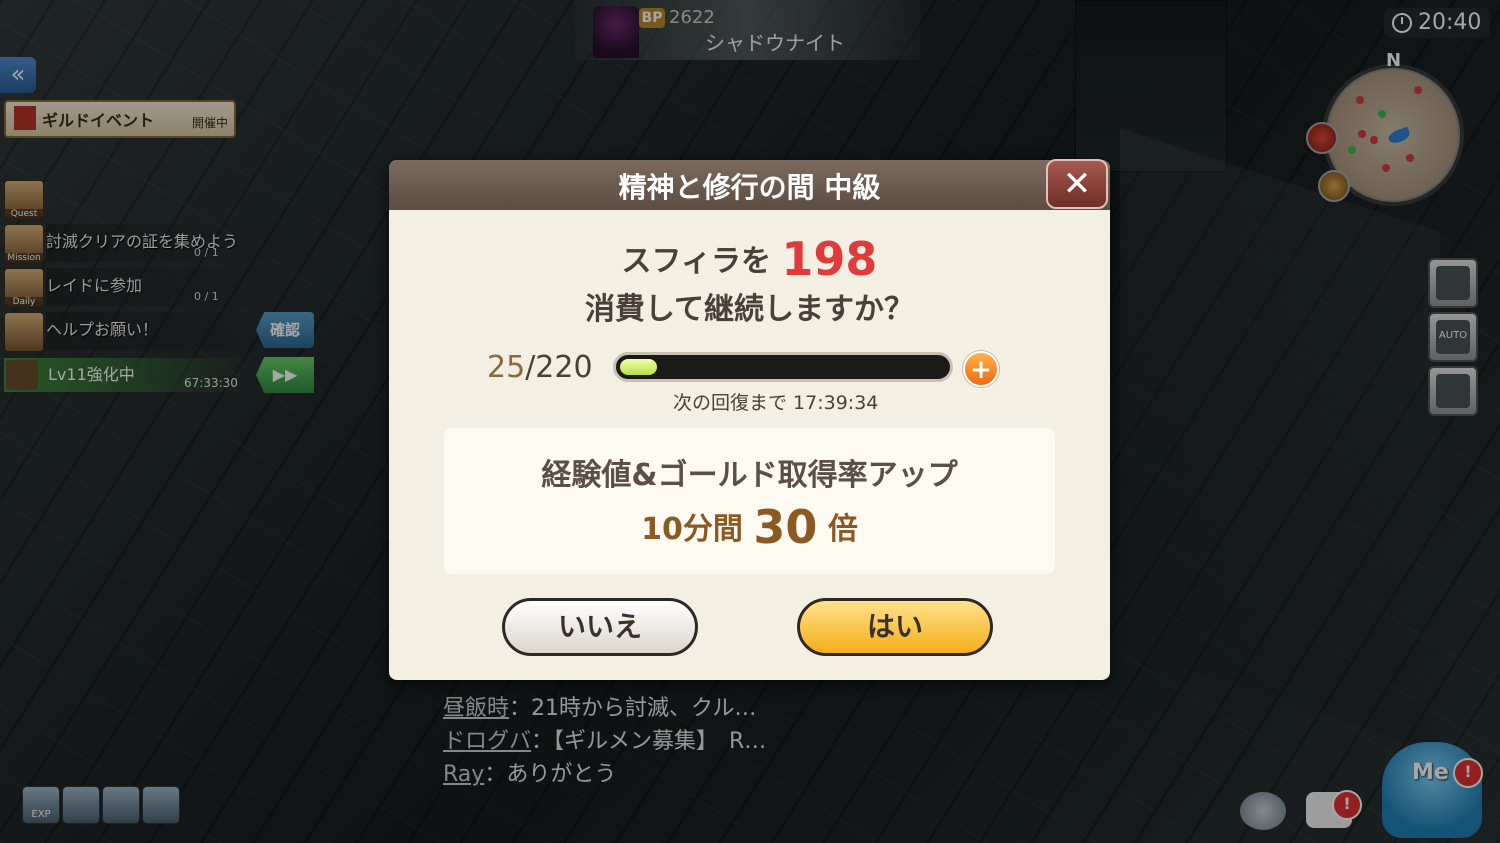 This screenshot has height=843, width=1500. What do you see at coordinates (749, 475) in the screenshot?
I see `bonus-description: 経験値&ゴールド取得率アップ` at bounding box center [749, 475].